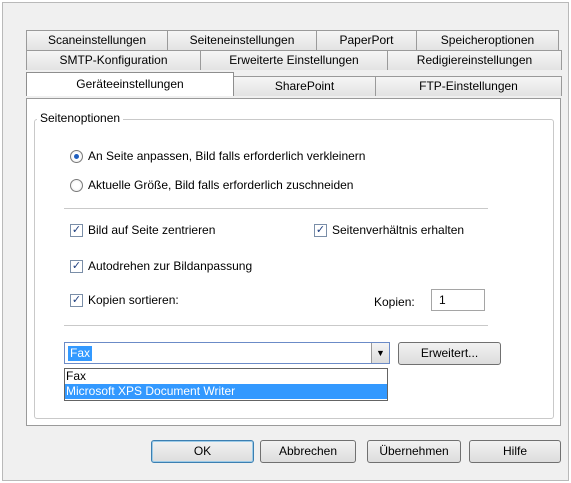 This screenshot has width=571, height=483. Describe the element at coordinates (308, 451) in the screenshot. I see `cancel-button: Abbrechen` at that location.